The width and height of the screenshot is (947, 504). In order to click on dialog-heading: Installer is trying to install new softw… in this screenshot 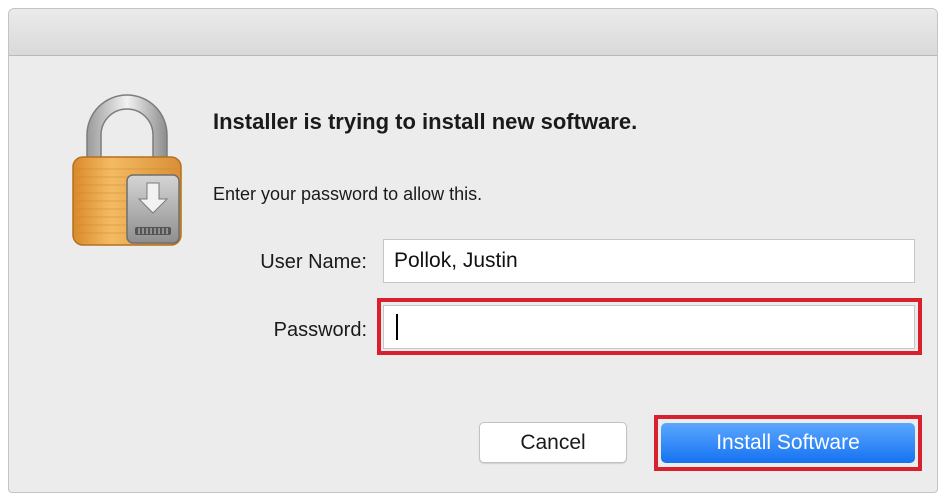, I will do `click(425, 121)`.